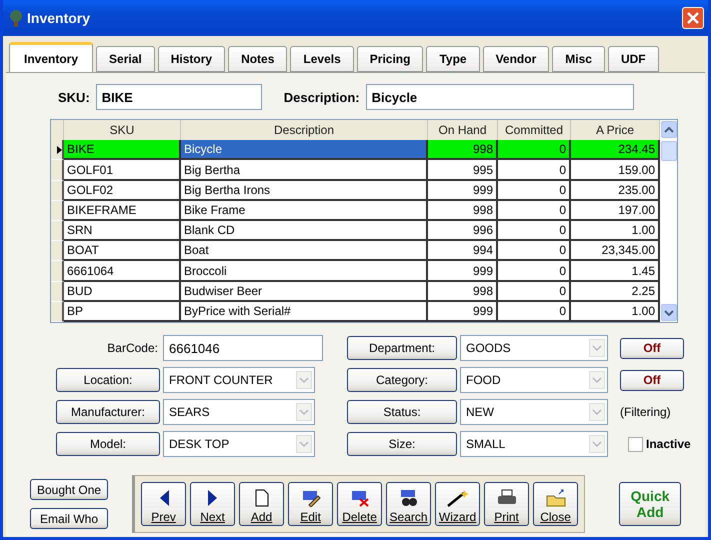 The height and width of the screenshot is (540, 711). I want to click on toolbar-button: Add, so click(261, 504).